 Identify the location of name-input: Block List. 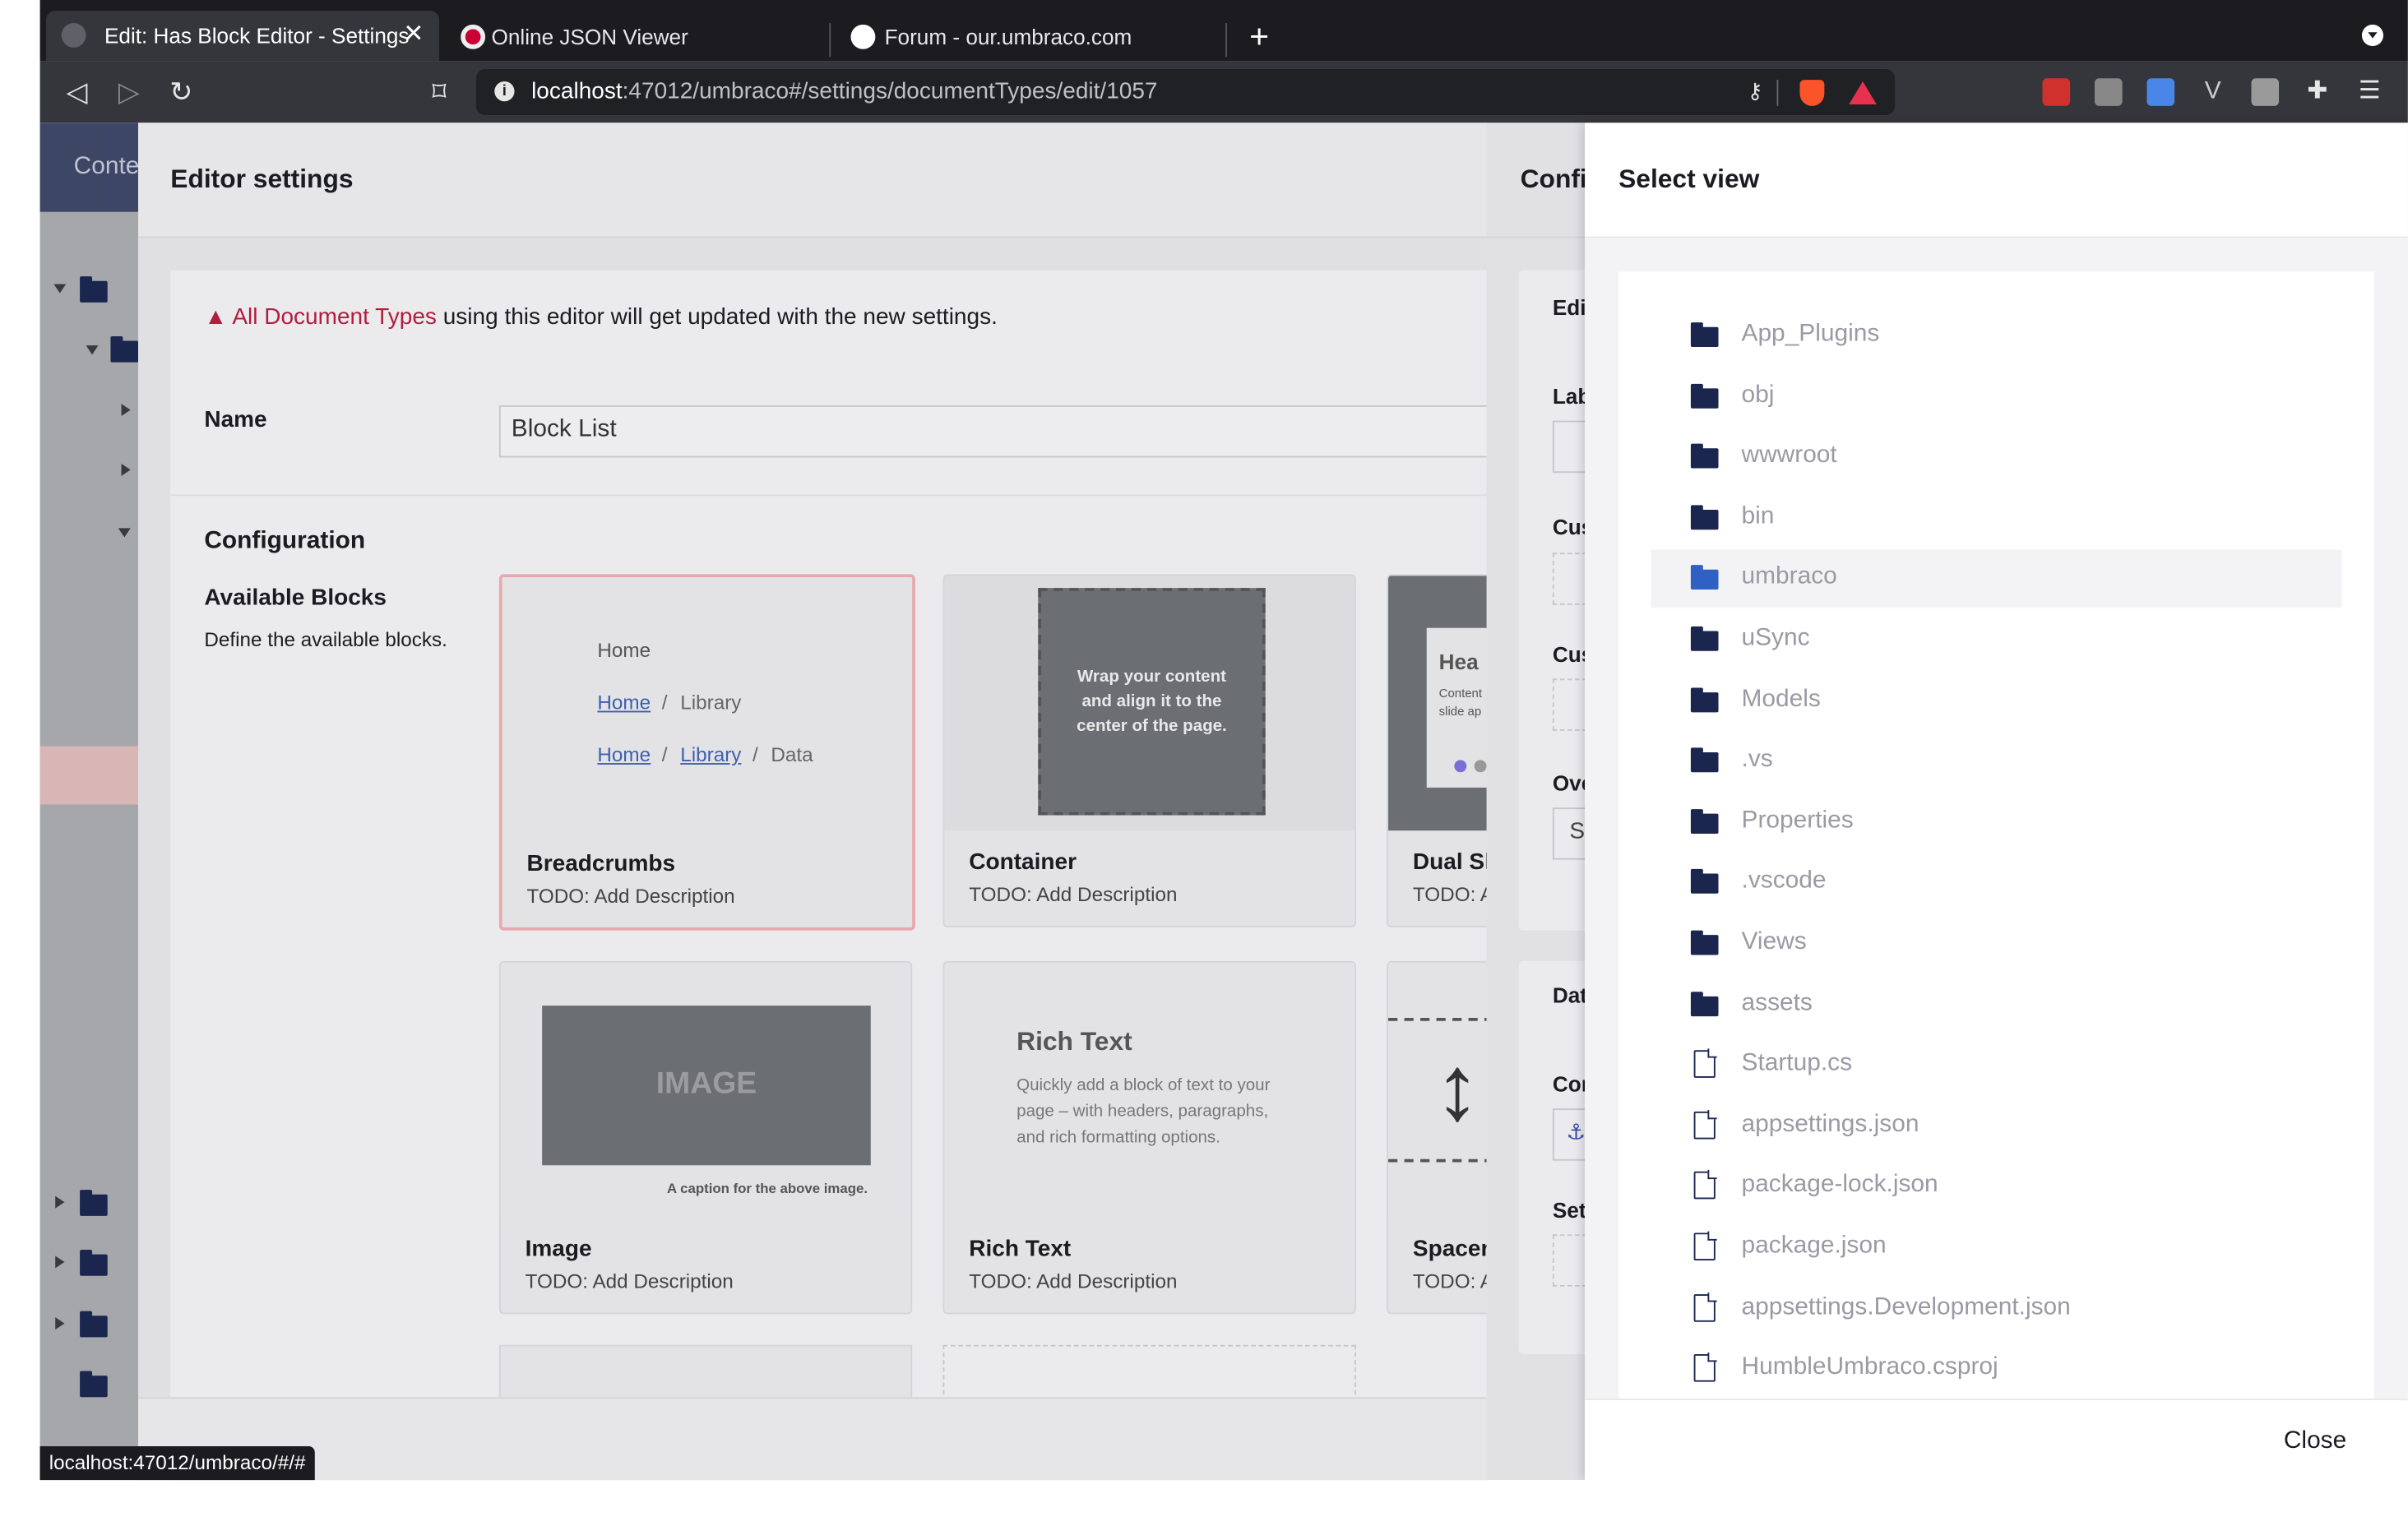
(1007, 431).